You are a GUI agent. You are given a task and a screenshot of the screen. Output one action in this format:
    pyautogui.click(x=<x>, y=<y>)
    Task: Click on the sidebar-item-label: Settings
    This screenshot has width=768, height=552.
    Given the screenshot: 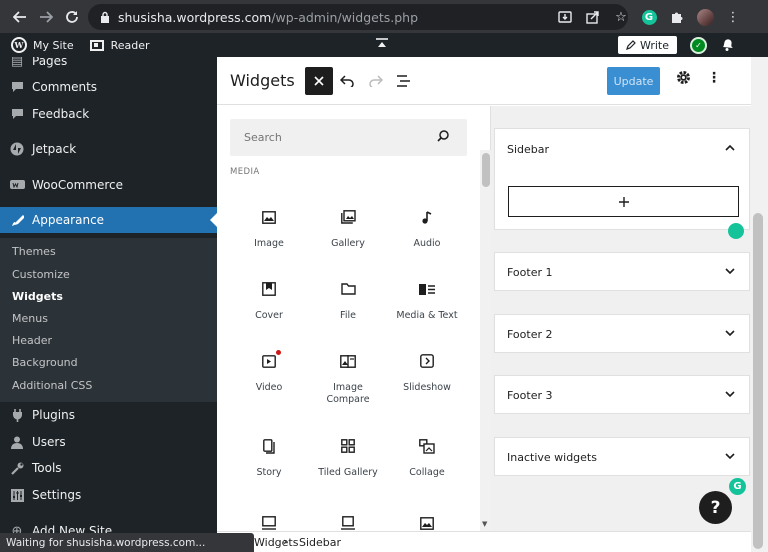 What is the action you would take?
    pyautogui.click(x=57, y=495)
    